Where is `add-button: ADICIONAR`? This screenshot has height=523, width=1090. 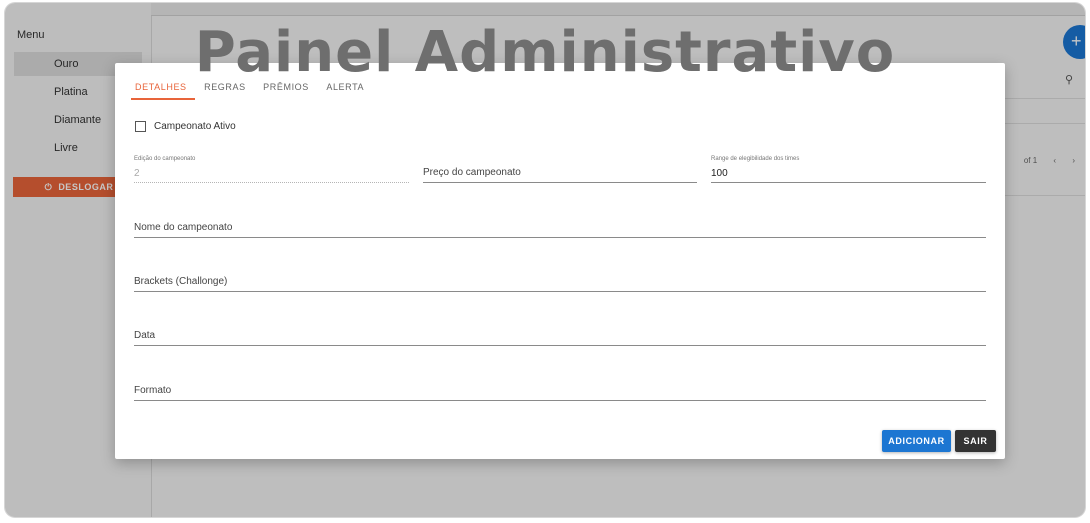
add-button: ADICIONAR is located at coordinates (916, 441).